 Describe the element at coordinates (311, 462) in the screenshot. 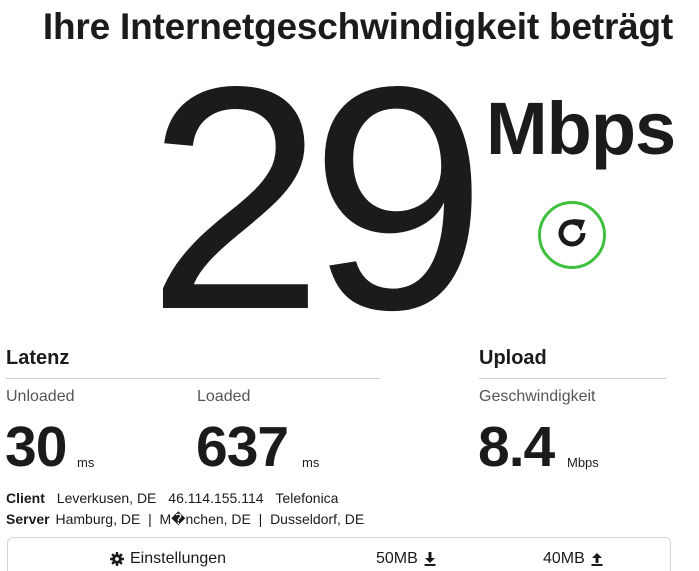

I see `loaded-latency-unit: ms` at that location.